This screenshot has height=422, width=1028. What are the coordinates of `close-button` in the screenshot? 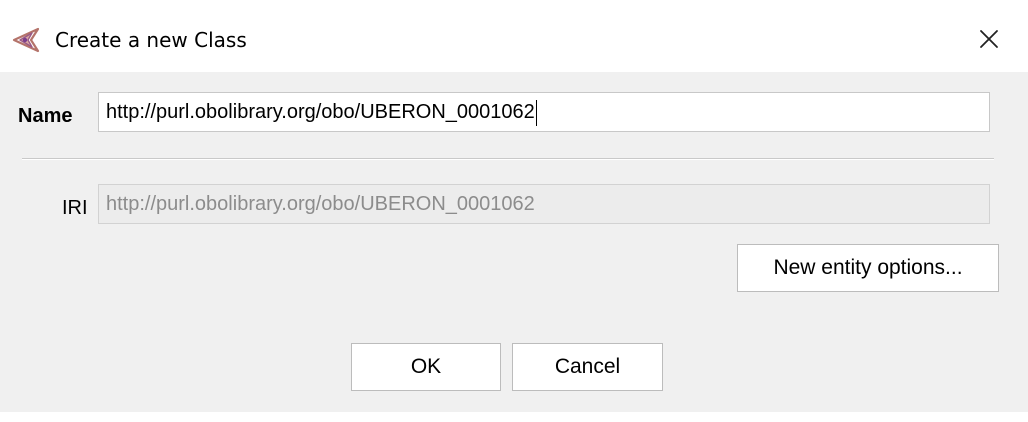 It's located at (989, 39).